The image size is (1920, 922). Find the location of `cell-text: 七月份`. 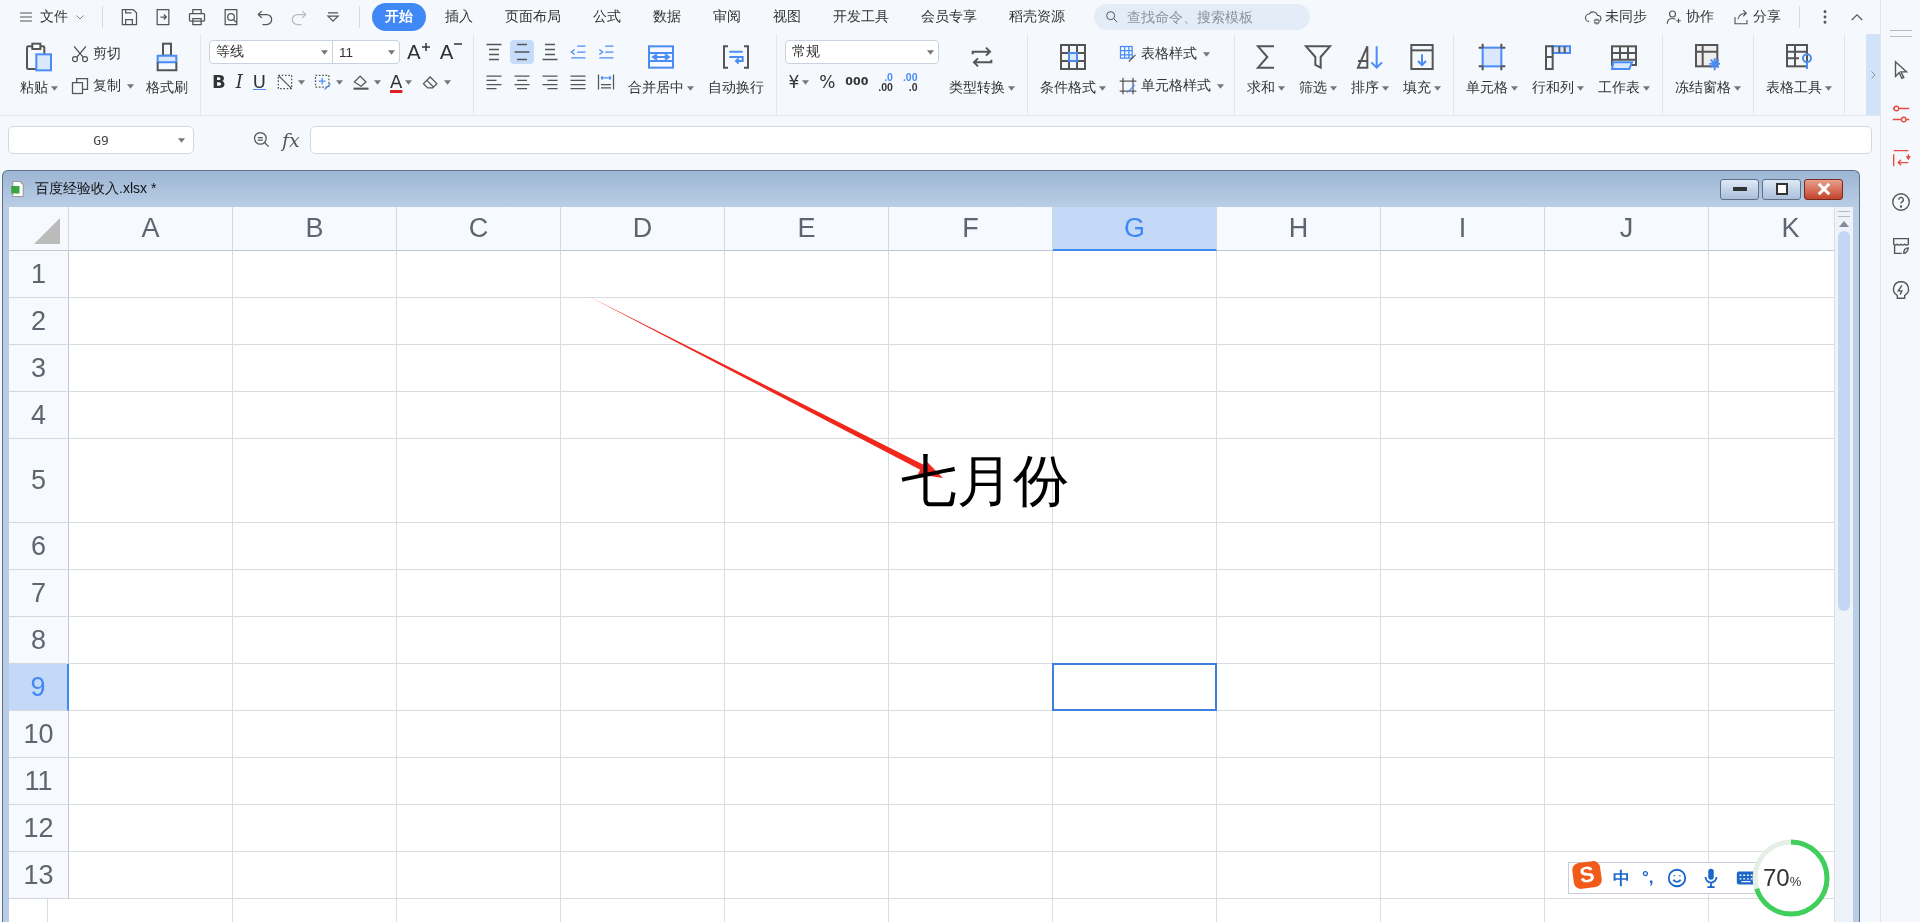

cell-text: 七月份 is located at coordinates (985, 481).